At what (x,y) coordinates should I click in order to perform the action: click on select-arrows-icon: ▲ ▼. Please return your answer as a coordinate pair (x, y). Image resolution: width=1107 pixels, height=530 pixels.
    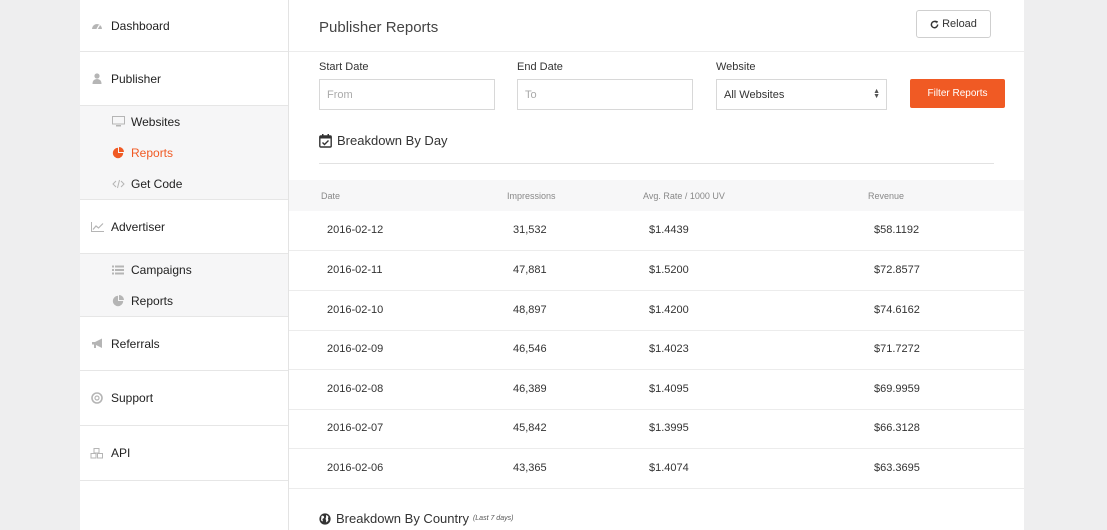
    Looking at the image, I should click on (876, 94).